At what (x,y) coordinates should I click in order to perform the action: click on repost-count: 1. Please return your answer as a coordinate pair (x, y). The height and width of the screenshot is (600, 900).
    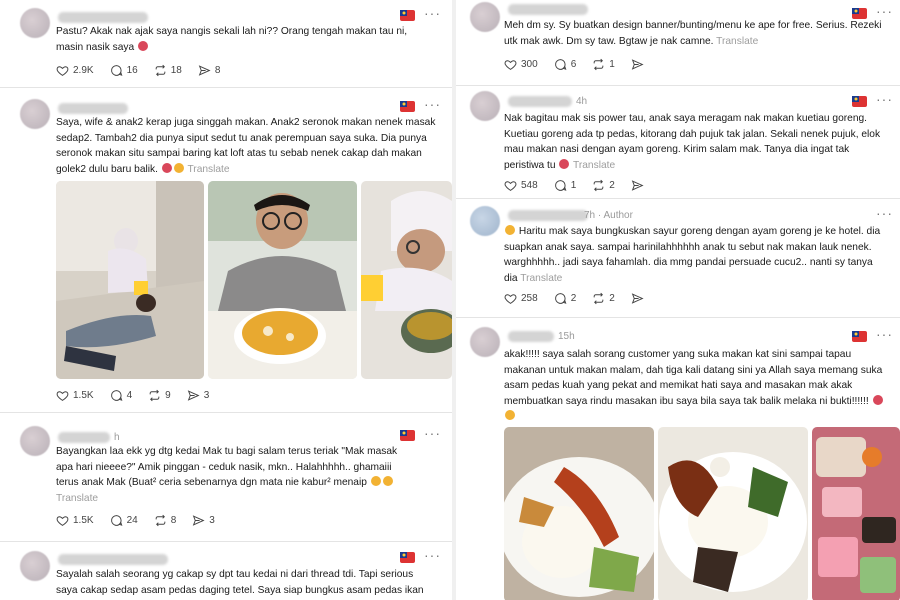
    Looking at the image, I should click on (612, 64).